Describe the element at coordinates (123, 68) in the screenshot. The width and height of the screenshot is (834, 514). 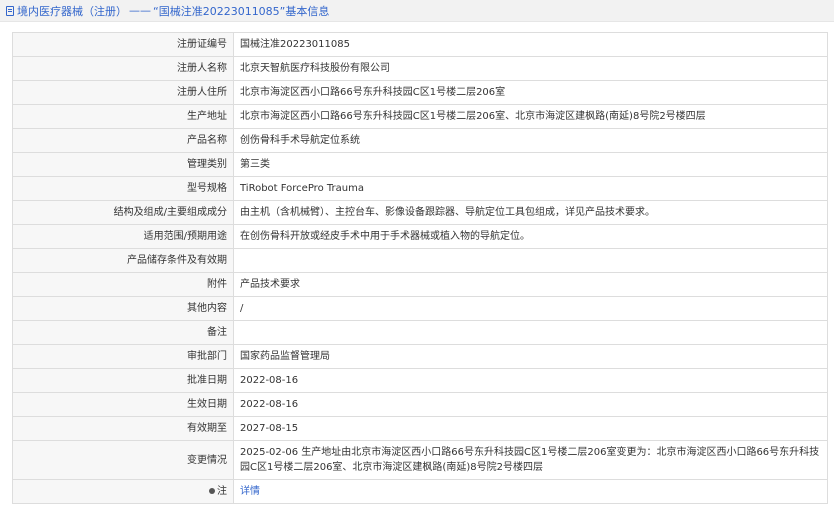
I see `row-label-registrant-name: 注册人名称` at that location.